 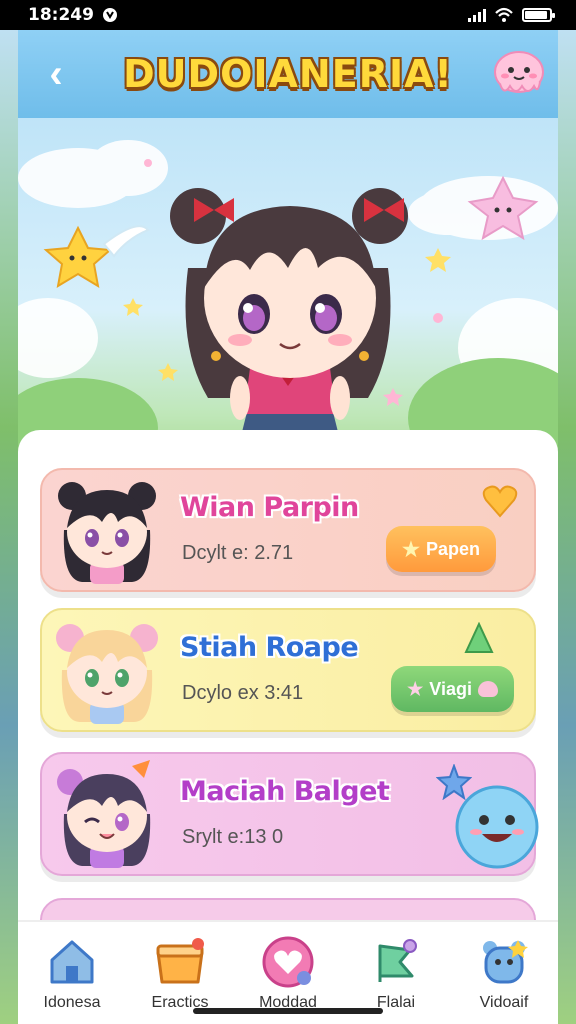 What do you see at coordinates (269, 507) in the screenshot?
I see `character-name-1: Wian Parpin` at bounding box center [269, 507].